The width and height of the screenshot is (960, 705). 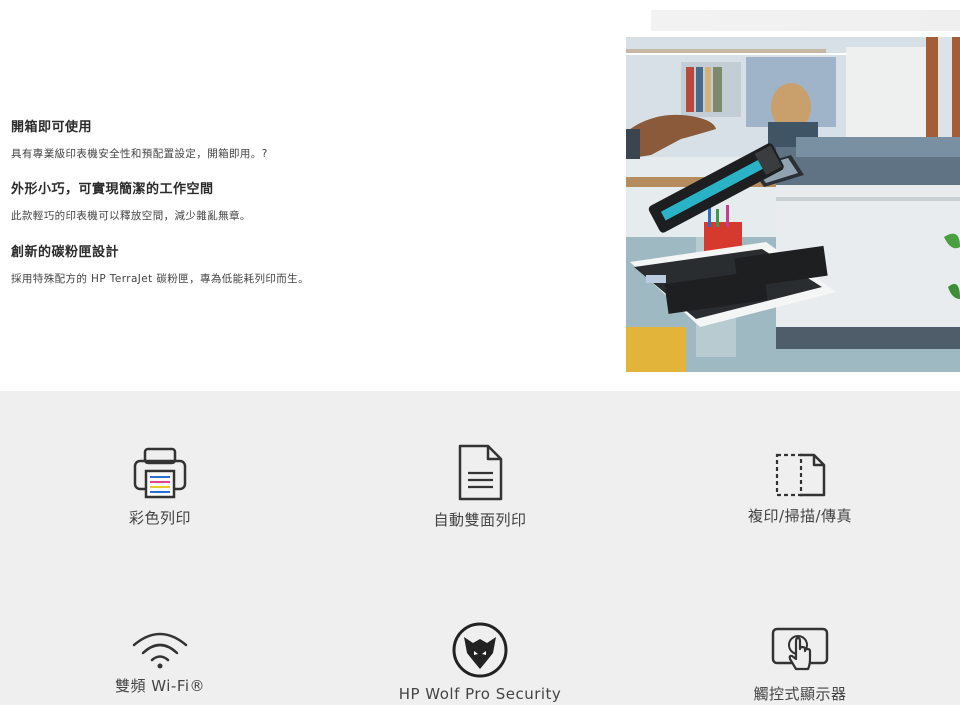 What do you see at coordinates (131, 203) in the screenshot?
I see `feature-item: 外形小巧，可實現簡潔的工作空間 此款輕巧的印表機可以釋放空間，減少雜亂無章。` at bounding box center [131, 203].